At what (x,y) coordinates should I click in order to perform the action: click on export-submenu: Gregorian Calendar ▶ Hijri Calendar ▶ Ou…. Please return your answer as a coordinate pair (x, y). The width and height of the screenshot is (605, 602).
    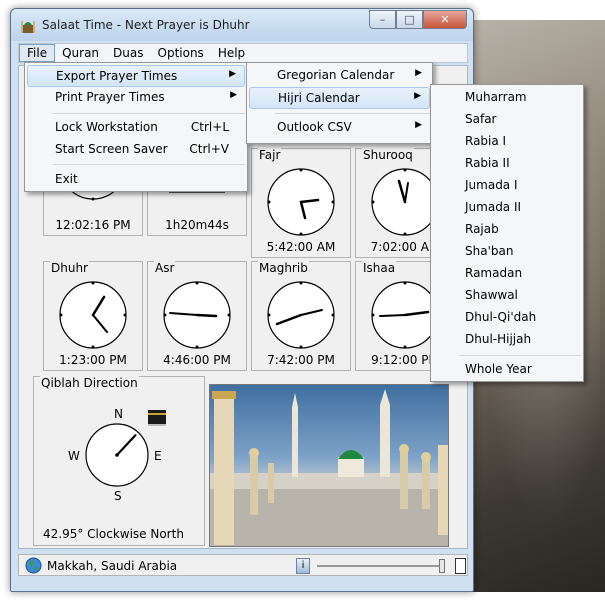
    Looking at the image, I should click on (339, 103).